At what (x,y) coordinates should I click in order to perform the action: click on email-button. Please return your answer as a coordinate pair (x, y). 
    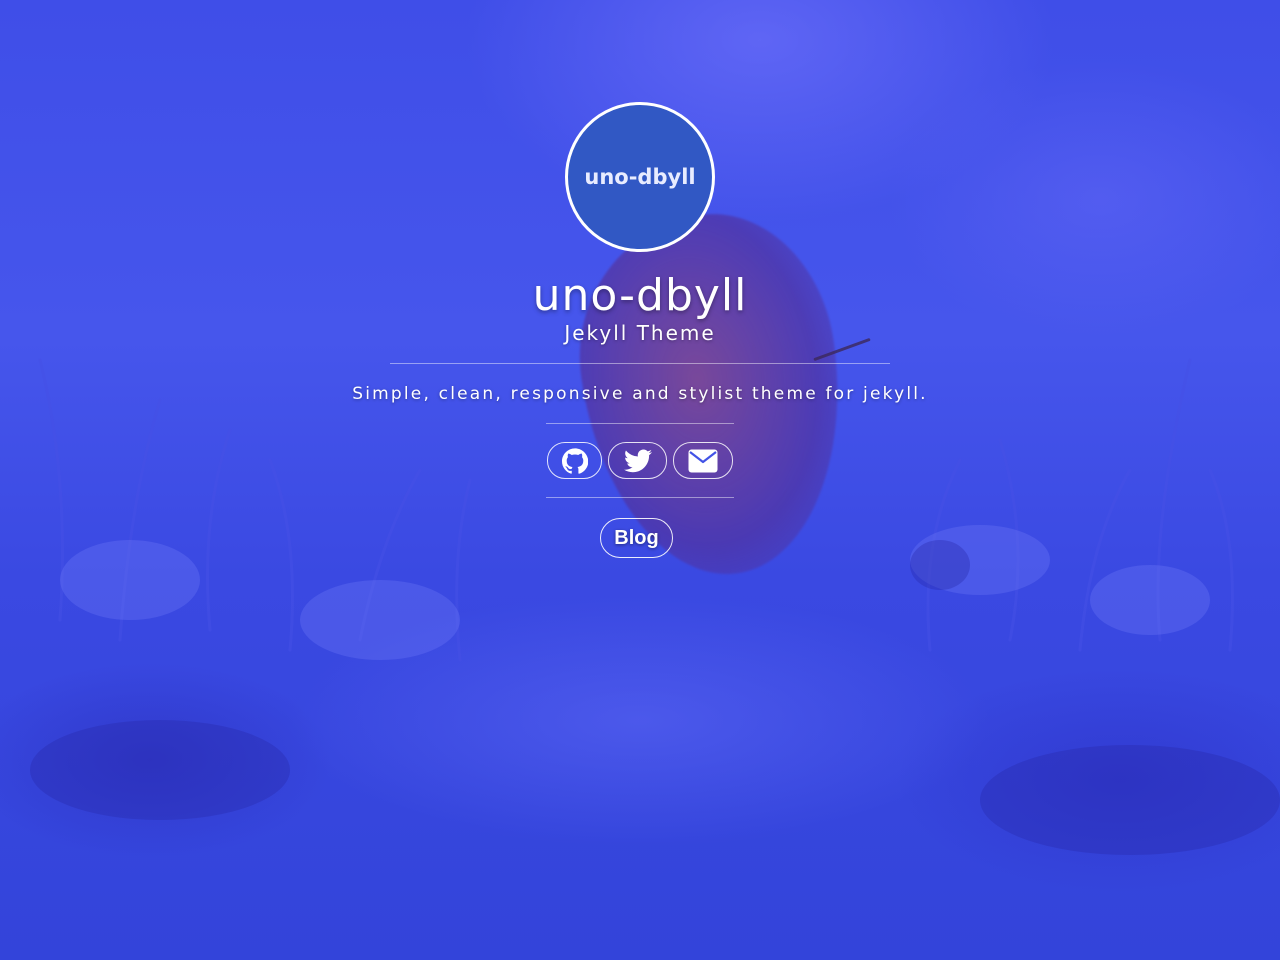
    Looking at the image, I should click on (703, 460).